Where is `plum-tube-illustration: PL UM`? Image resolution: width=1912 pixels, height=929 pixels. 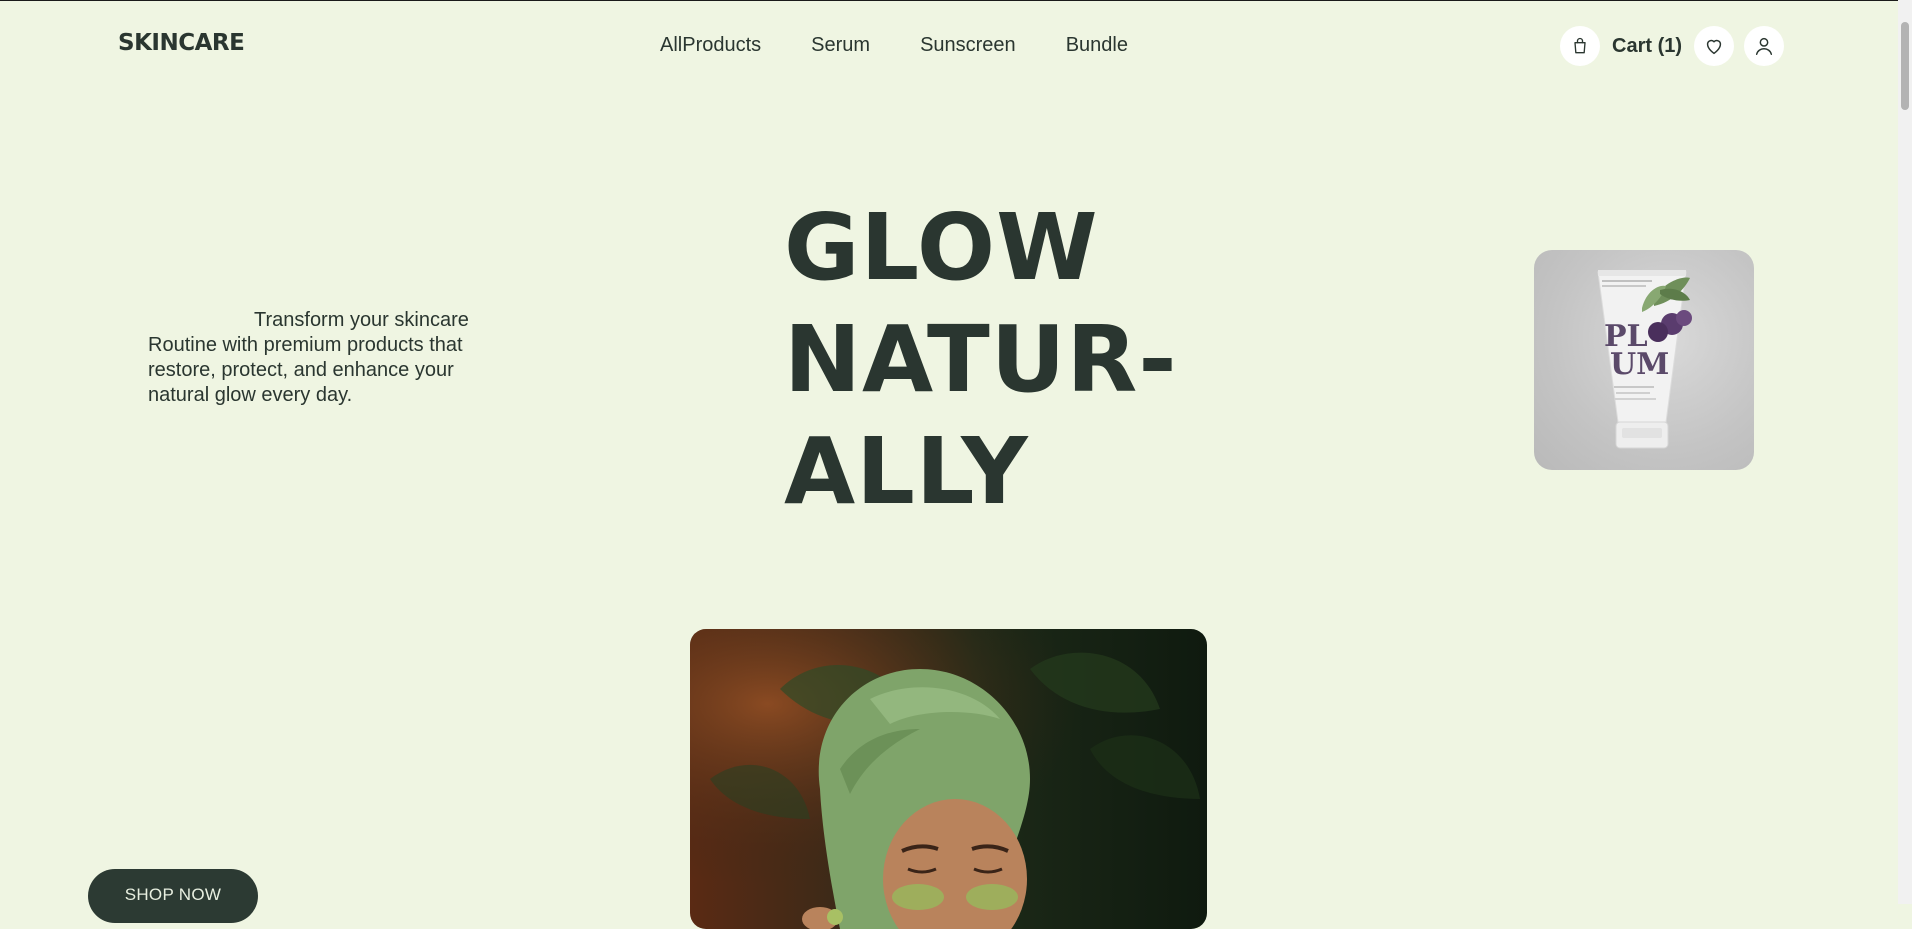 plum-tube-illustration: PL UM is located at coordinates (1644, 359).